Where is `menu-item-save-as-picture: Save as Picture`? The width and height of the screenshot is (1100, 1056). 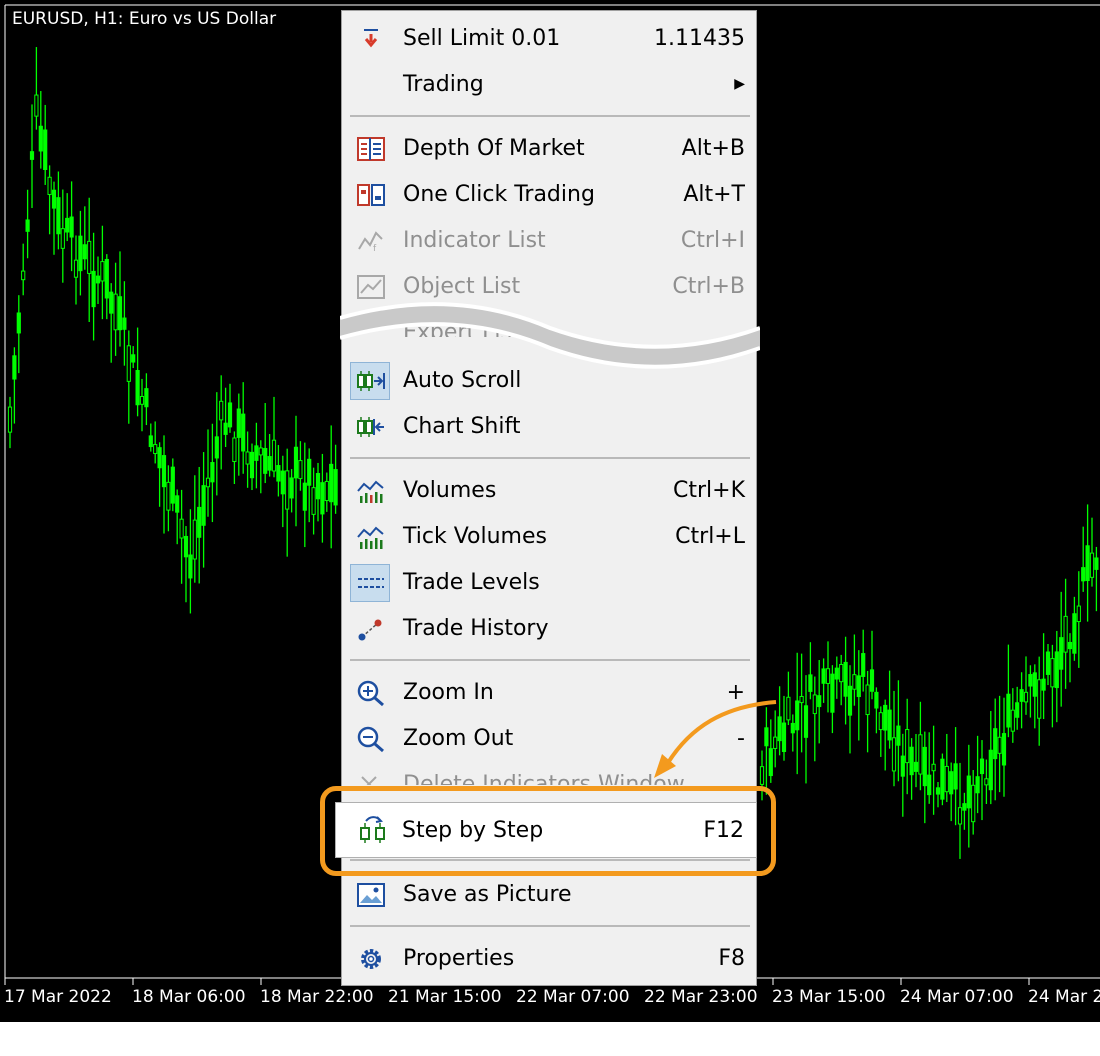
menu-item-save-as-picture: Save as Picture is located at coordinates (549, 895).